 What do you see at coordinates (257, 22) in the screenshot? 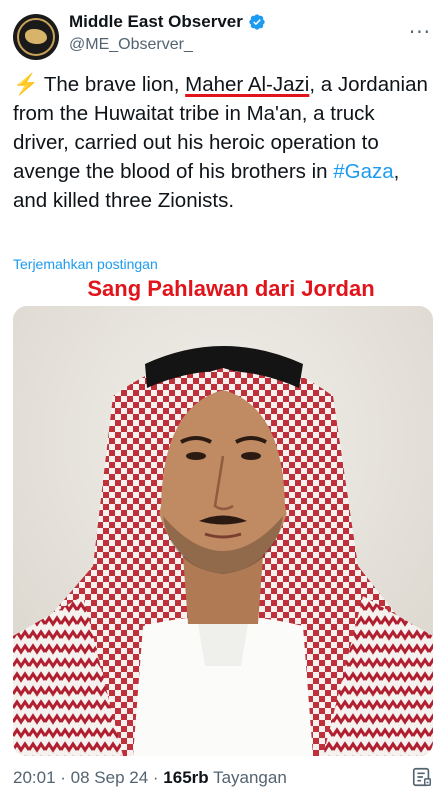
I see `verified-badge-icon` at bounding box center [257, 22].